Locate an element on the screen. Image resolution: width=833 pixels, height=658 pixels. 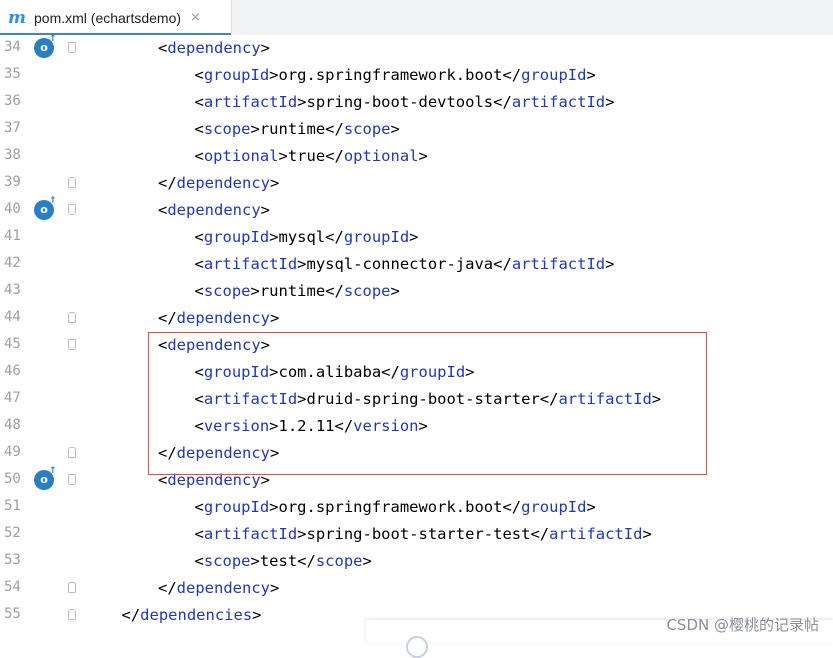
up-arrow-icon: ↑ is located at coordinates (53, 471).